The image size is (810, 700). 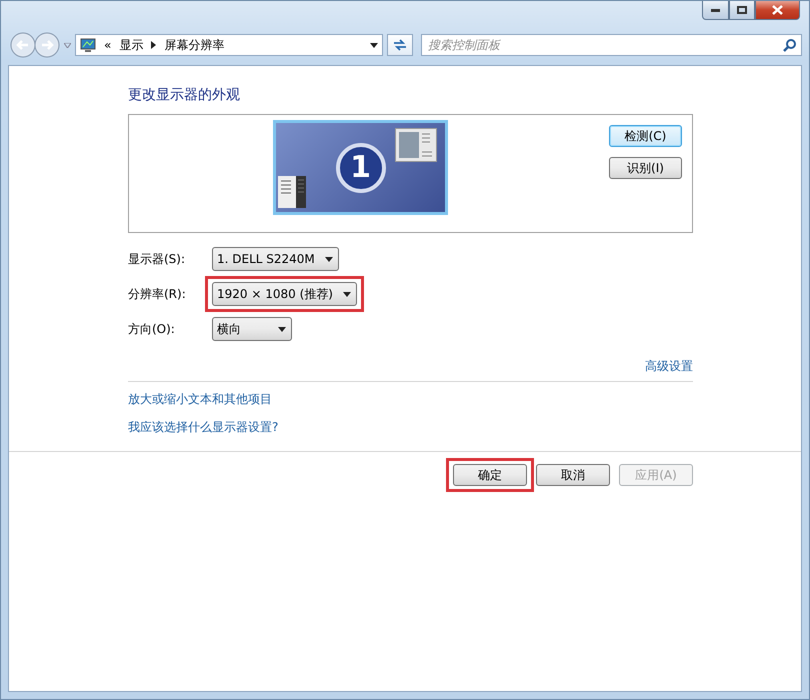 I want to click on monitor-drawing: 1, so click(x=360, y=167).